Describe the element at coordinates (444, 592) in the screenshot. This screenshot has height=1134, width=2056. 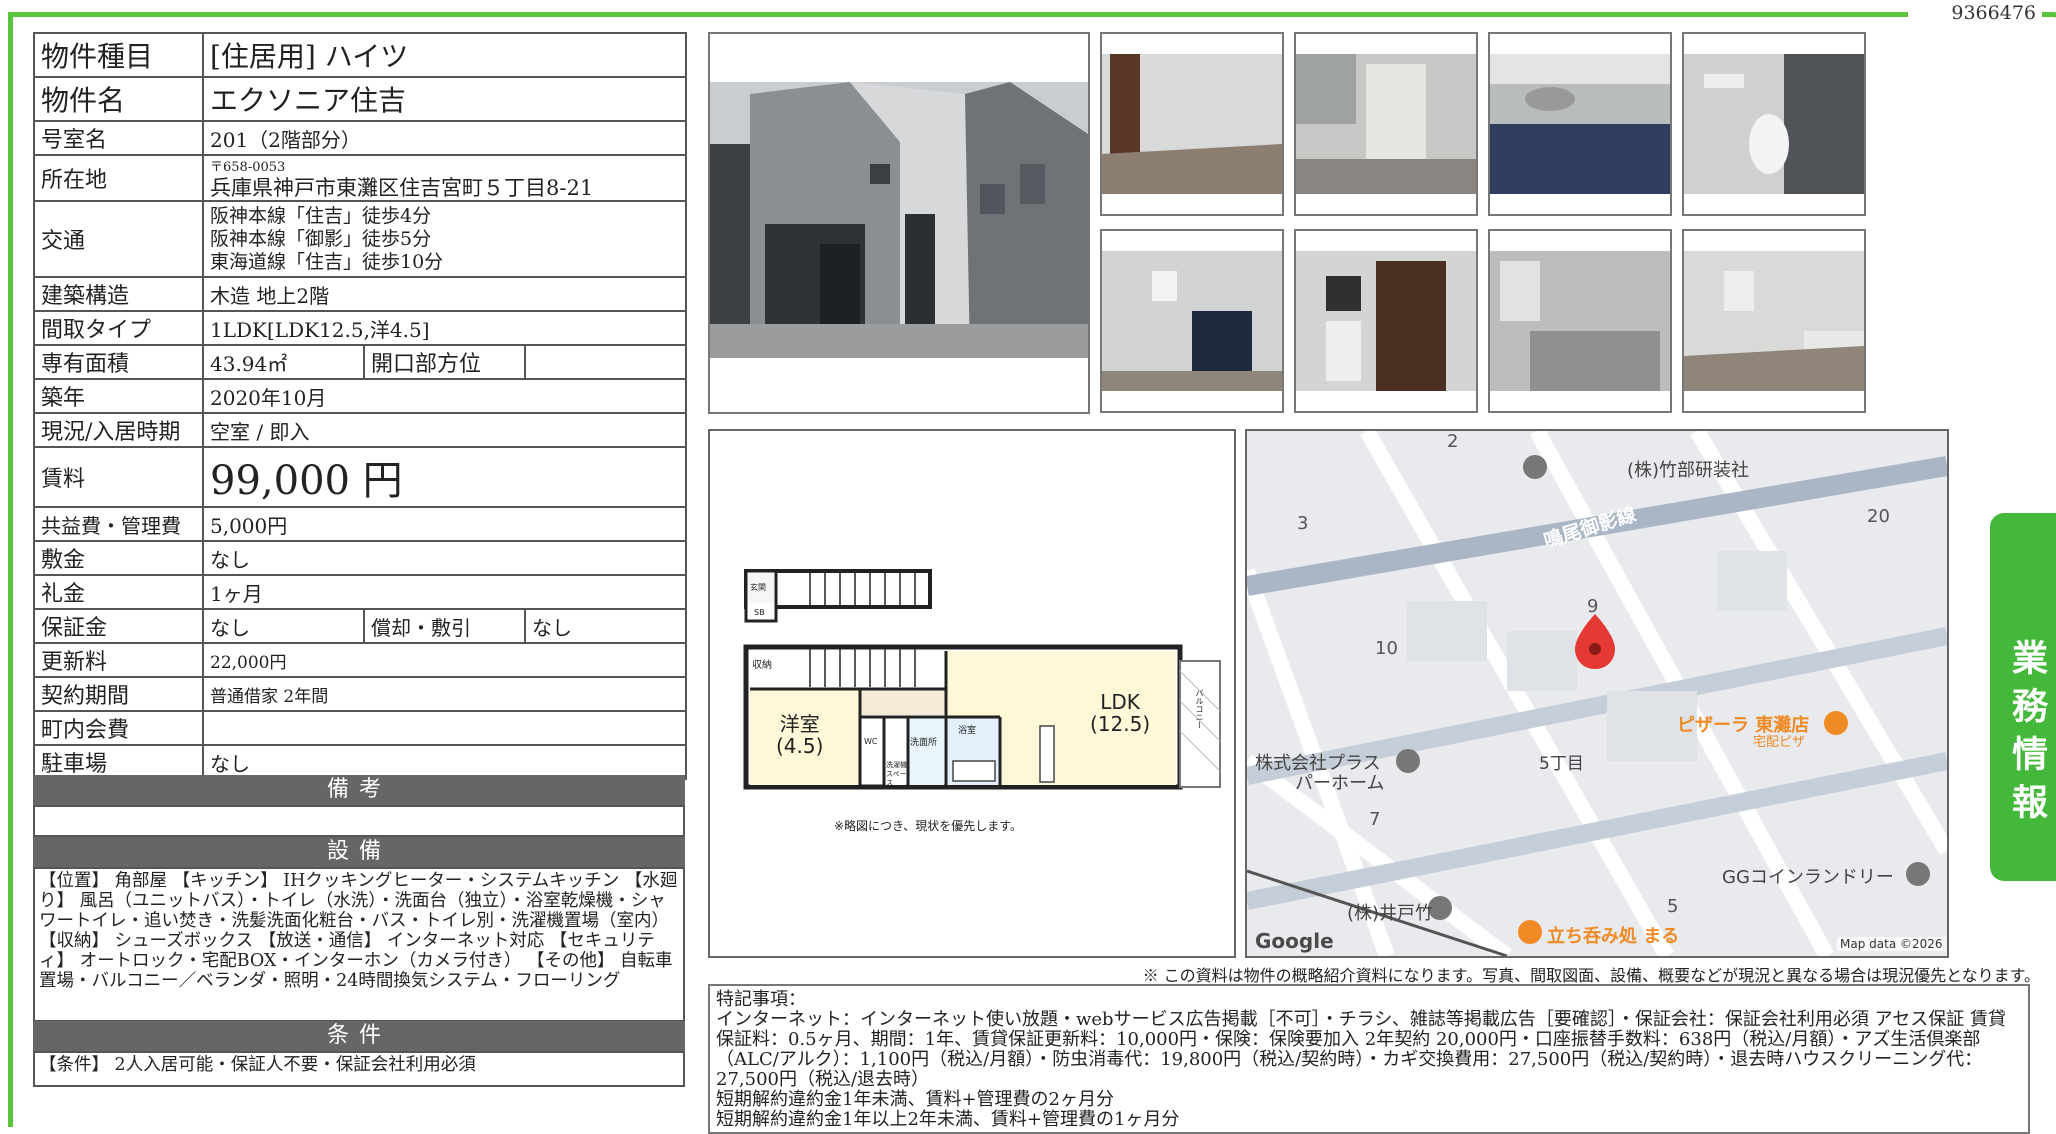
I see `key-money-value: 1ヶ月` at that location.